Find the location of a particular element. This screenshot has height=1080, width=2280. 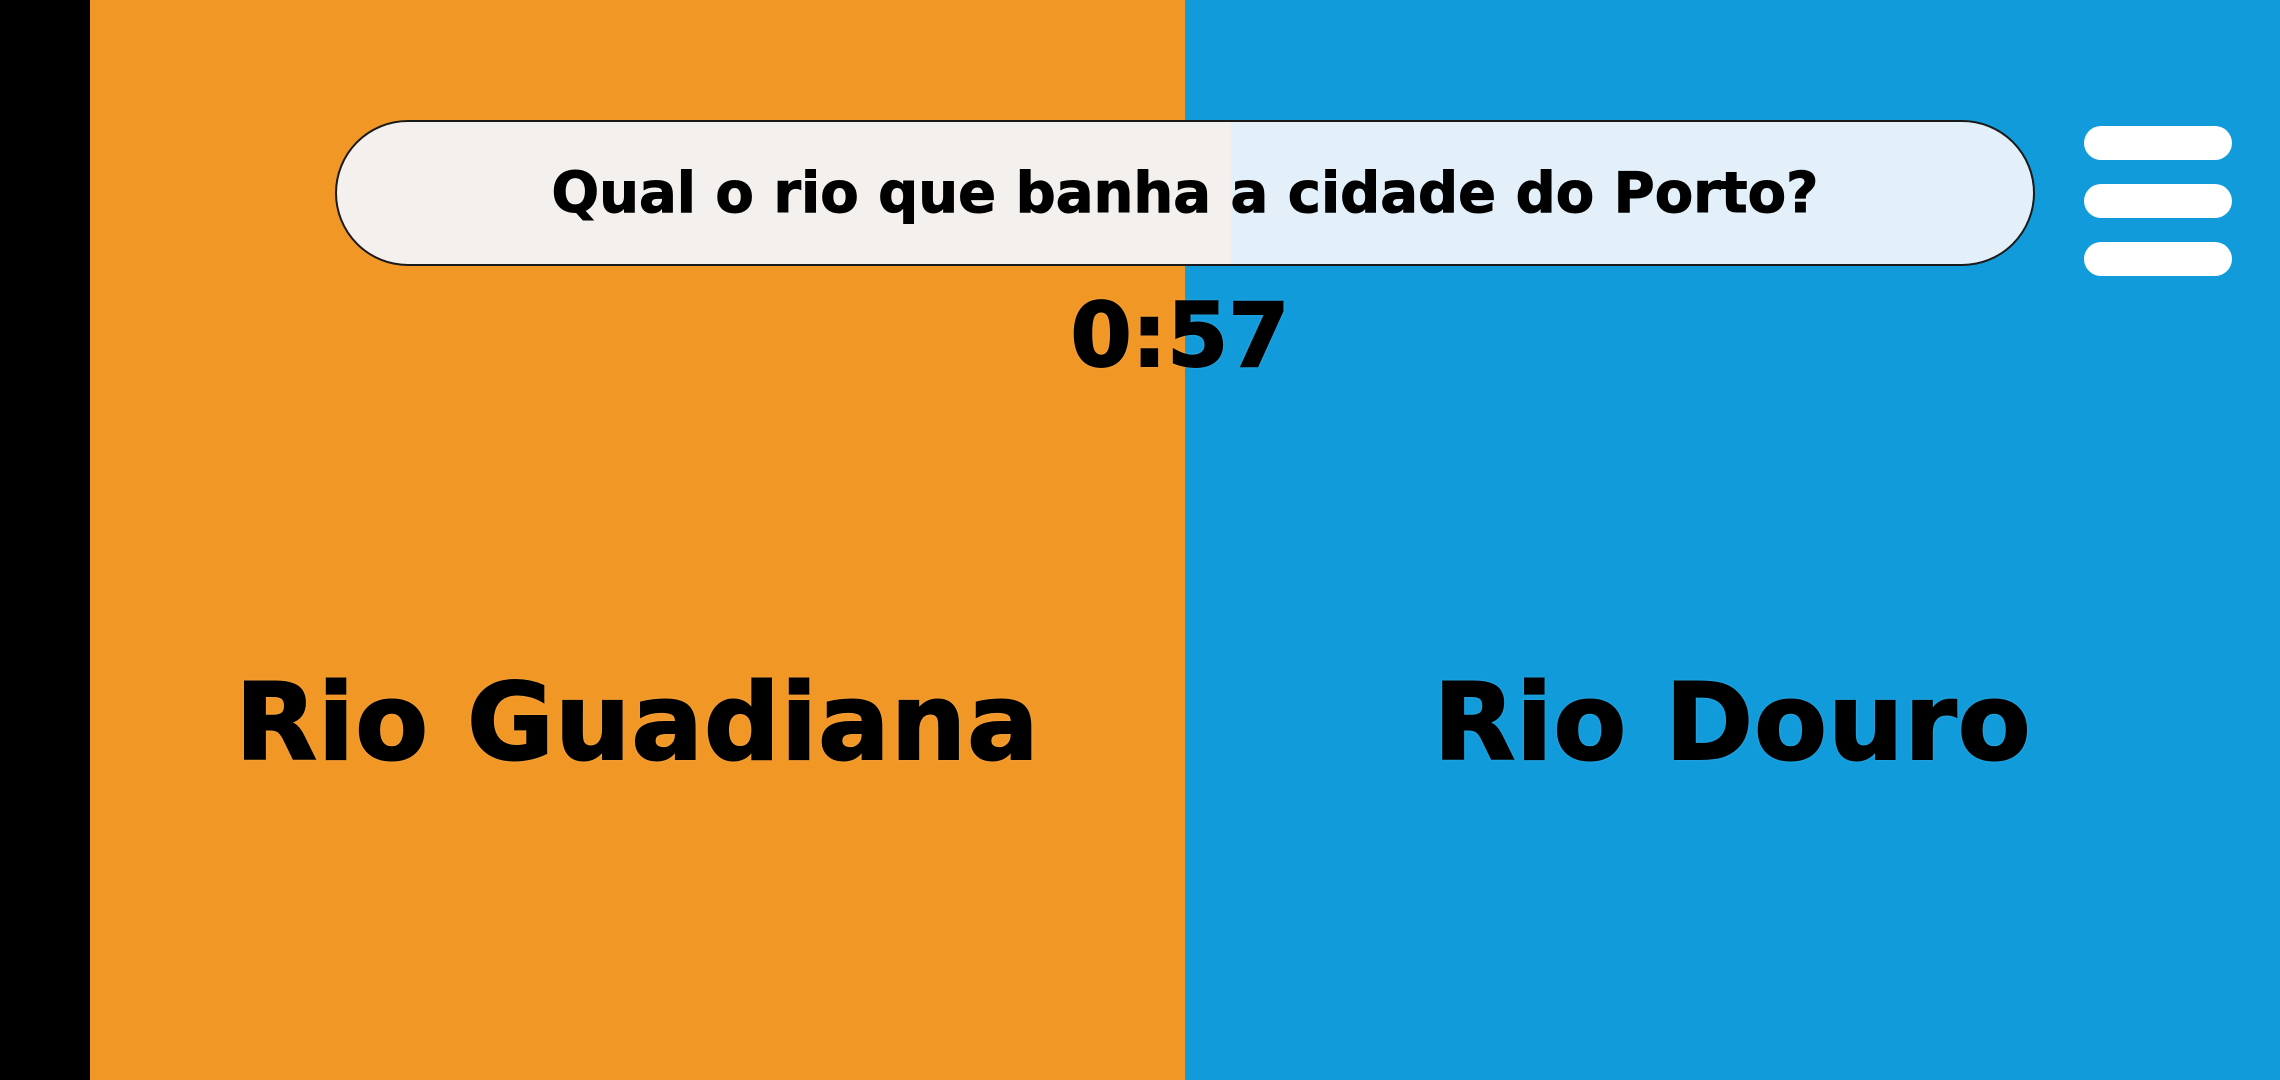

answer-left-label: Rio Guadiana is located at coordinates (637, 722).